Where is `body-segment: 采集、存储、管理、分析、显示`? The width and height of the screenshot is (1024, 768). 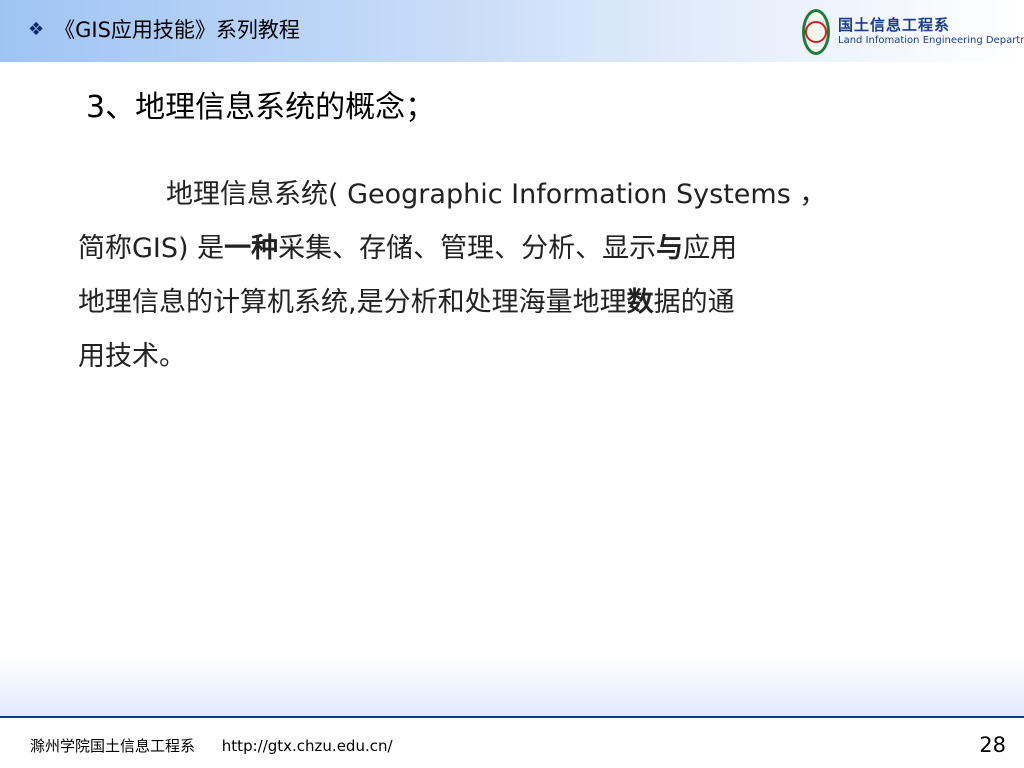 body-segment: 采集、存储、管理、分析、显示 is located at coordinates (467, 248).